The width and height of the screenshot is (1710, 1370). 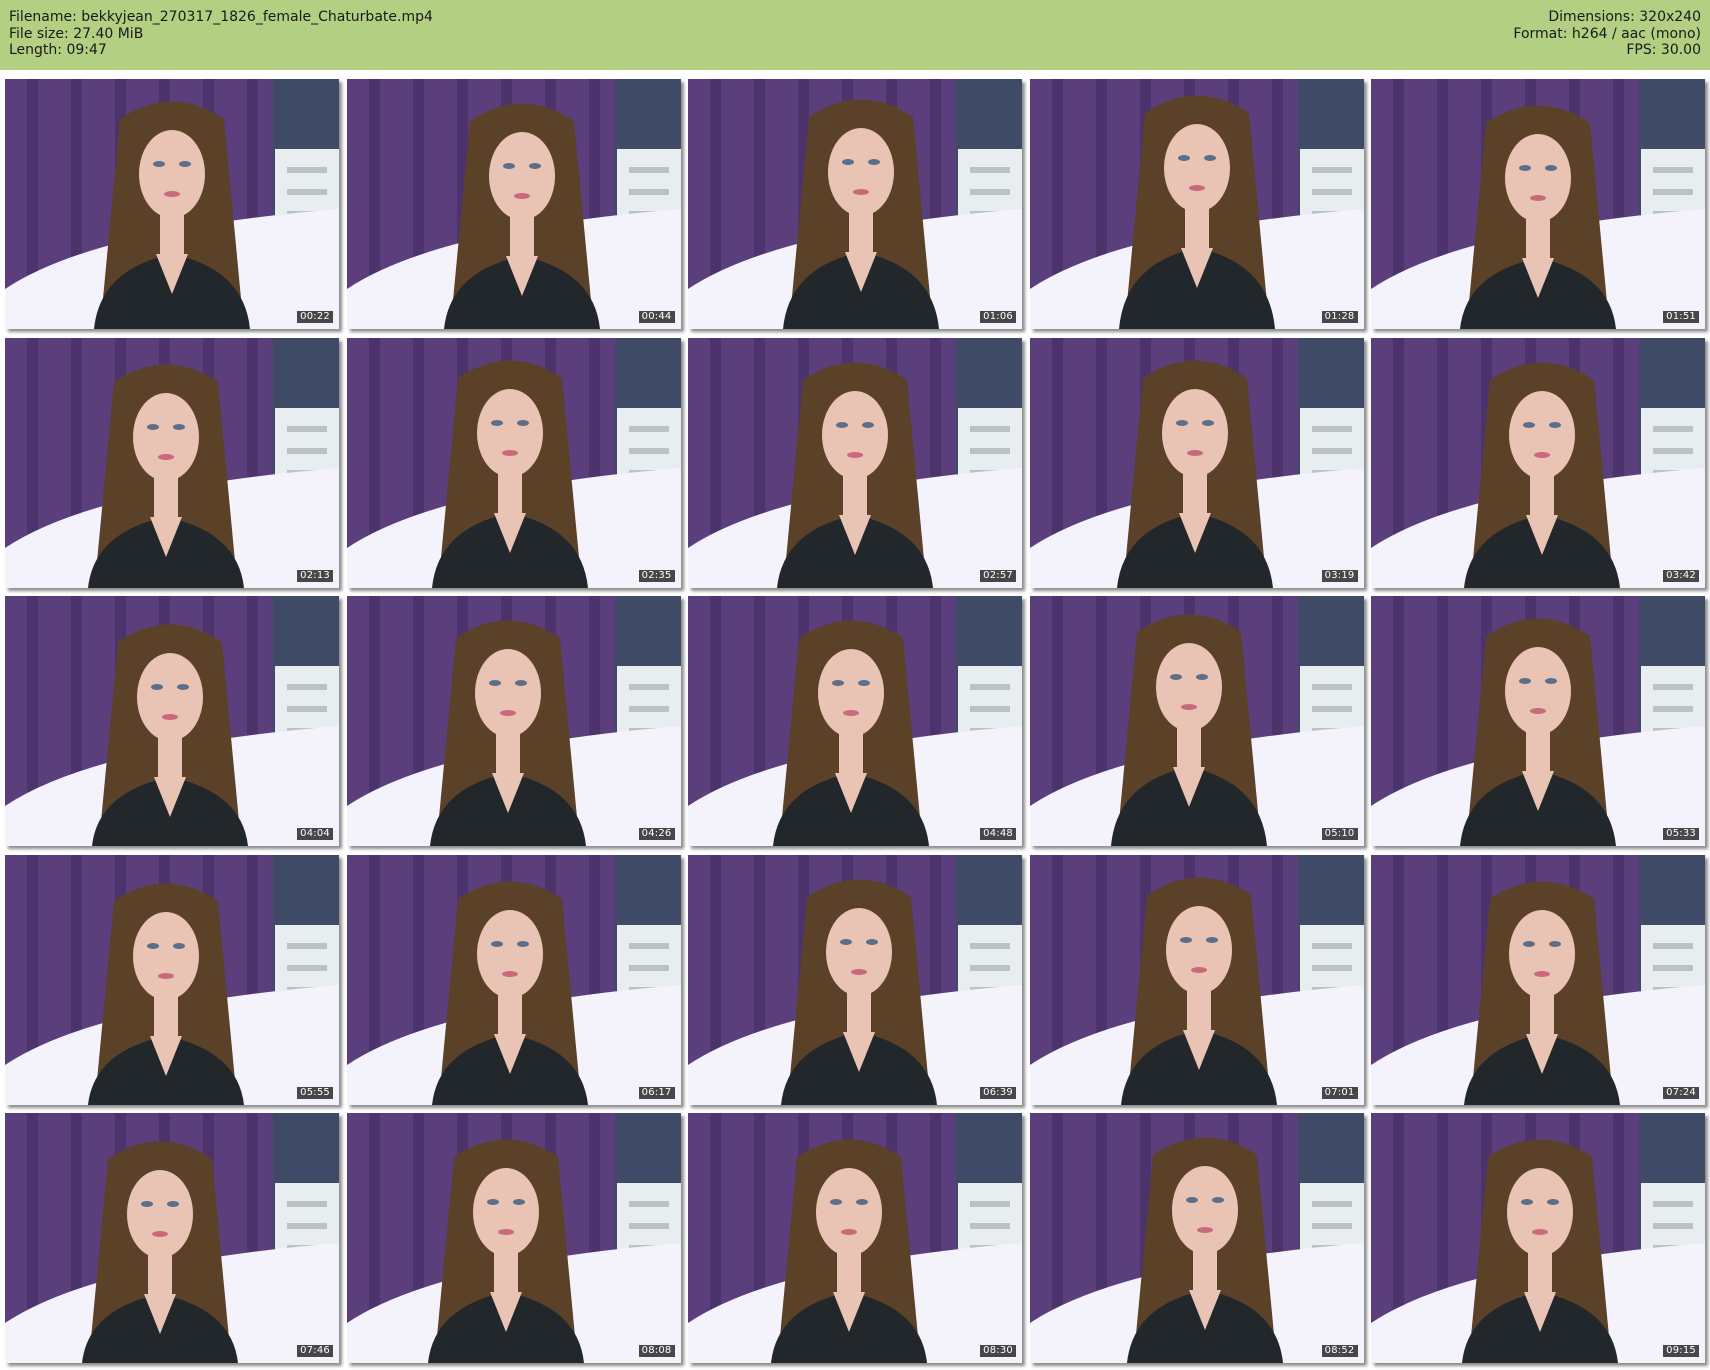 I want to click on video-thumbnail: 03:19, so click(x=1196, y=462).